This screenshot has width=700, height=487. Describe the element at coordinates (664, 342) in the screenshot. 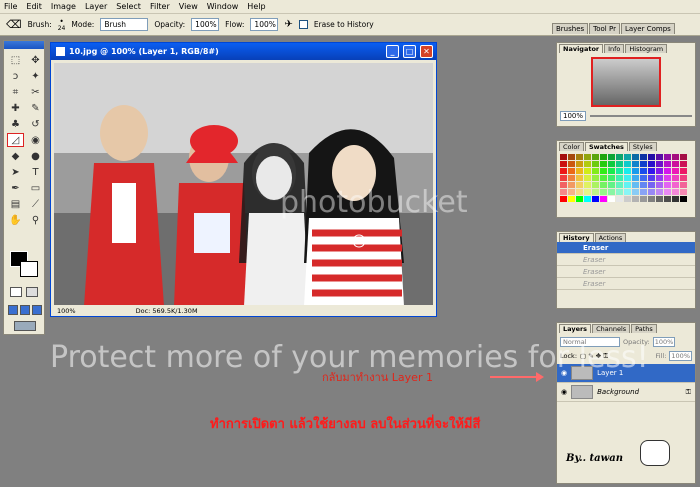

I see `layer-opacity-input: 100%` at that location.